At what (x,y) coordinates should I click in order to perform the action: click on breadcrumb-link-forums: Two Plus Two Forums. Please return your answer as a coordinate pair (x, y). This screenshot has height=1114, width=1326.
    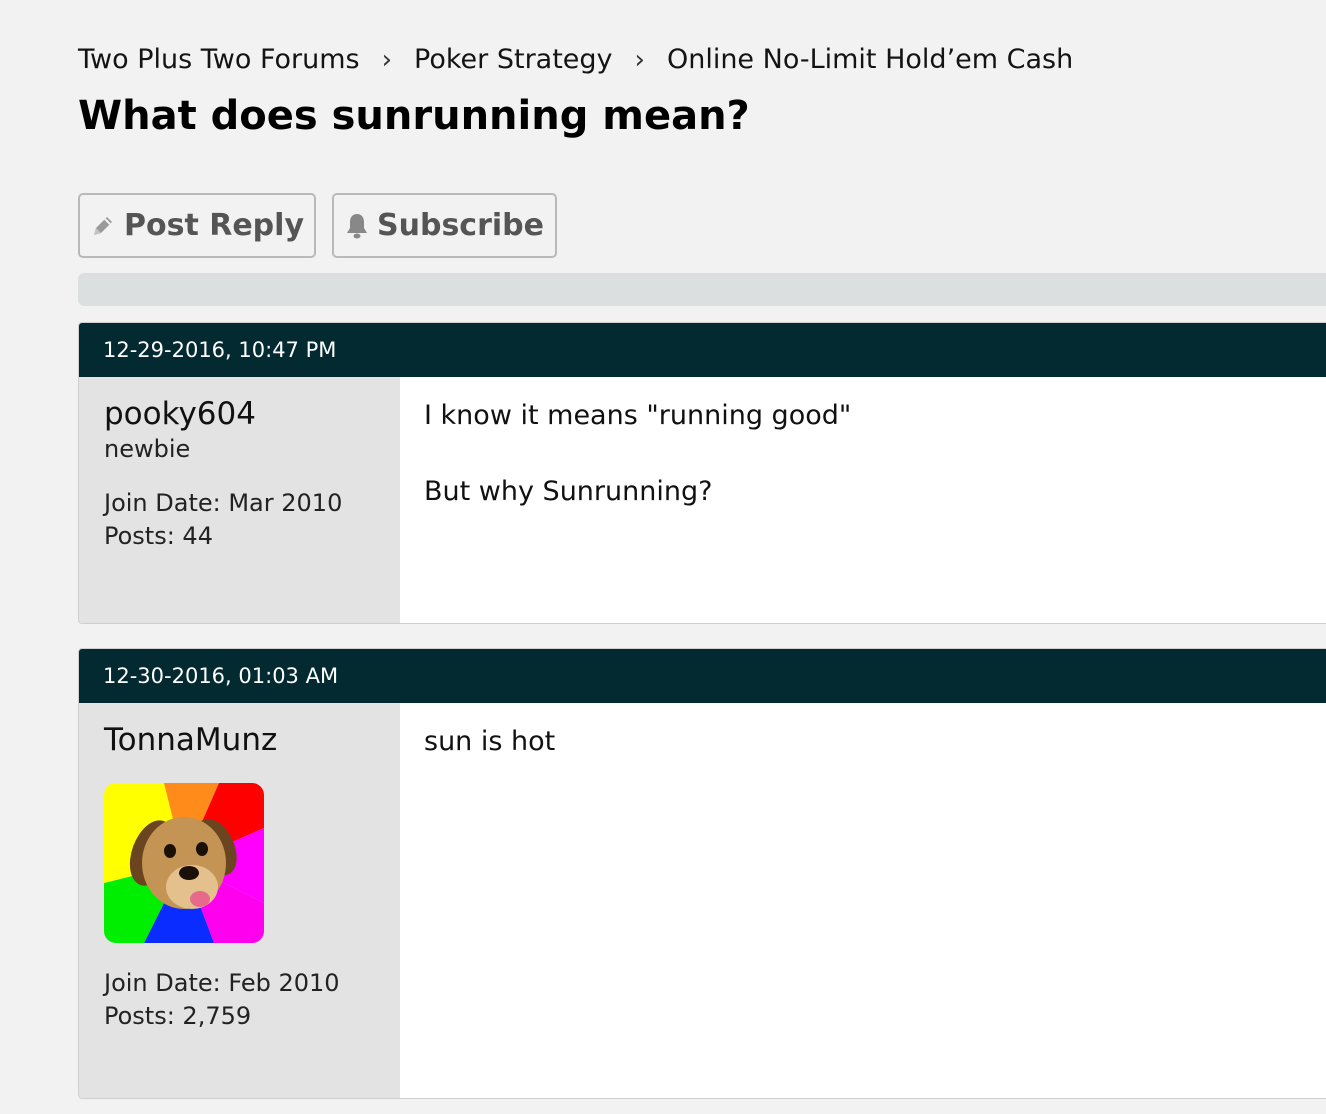
    Looking at the image, I should click on (219, 59).